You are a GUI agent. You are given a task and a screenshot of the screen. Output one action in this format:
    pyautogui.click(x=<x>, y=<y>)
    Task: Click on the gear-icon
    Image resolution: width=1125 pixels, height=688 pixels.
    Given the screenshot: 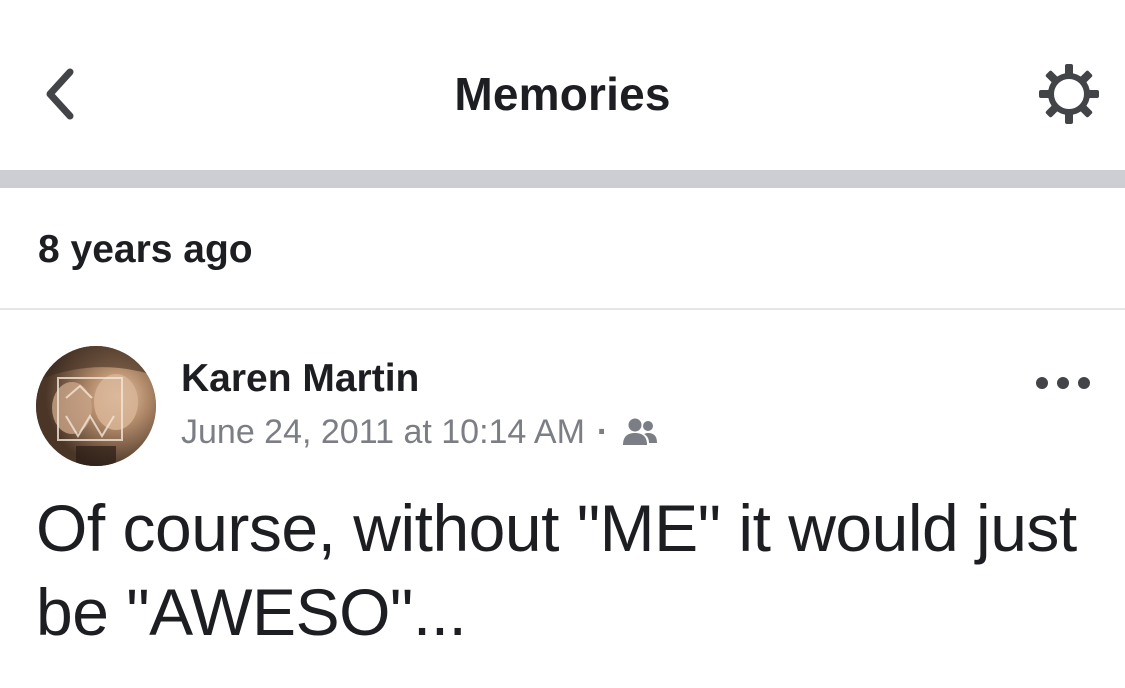 What is the action you would take?
    pyautogui.click(x=1069, y=94)
    